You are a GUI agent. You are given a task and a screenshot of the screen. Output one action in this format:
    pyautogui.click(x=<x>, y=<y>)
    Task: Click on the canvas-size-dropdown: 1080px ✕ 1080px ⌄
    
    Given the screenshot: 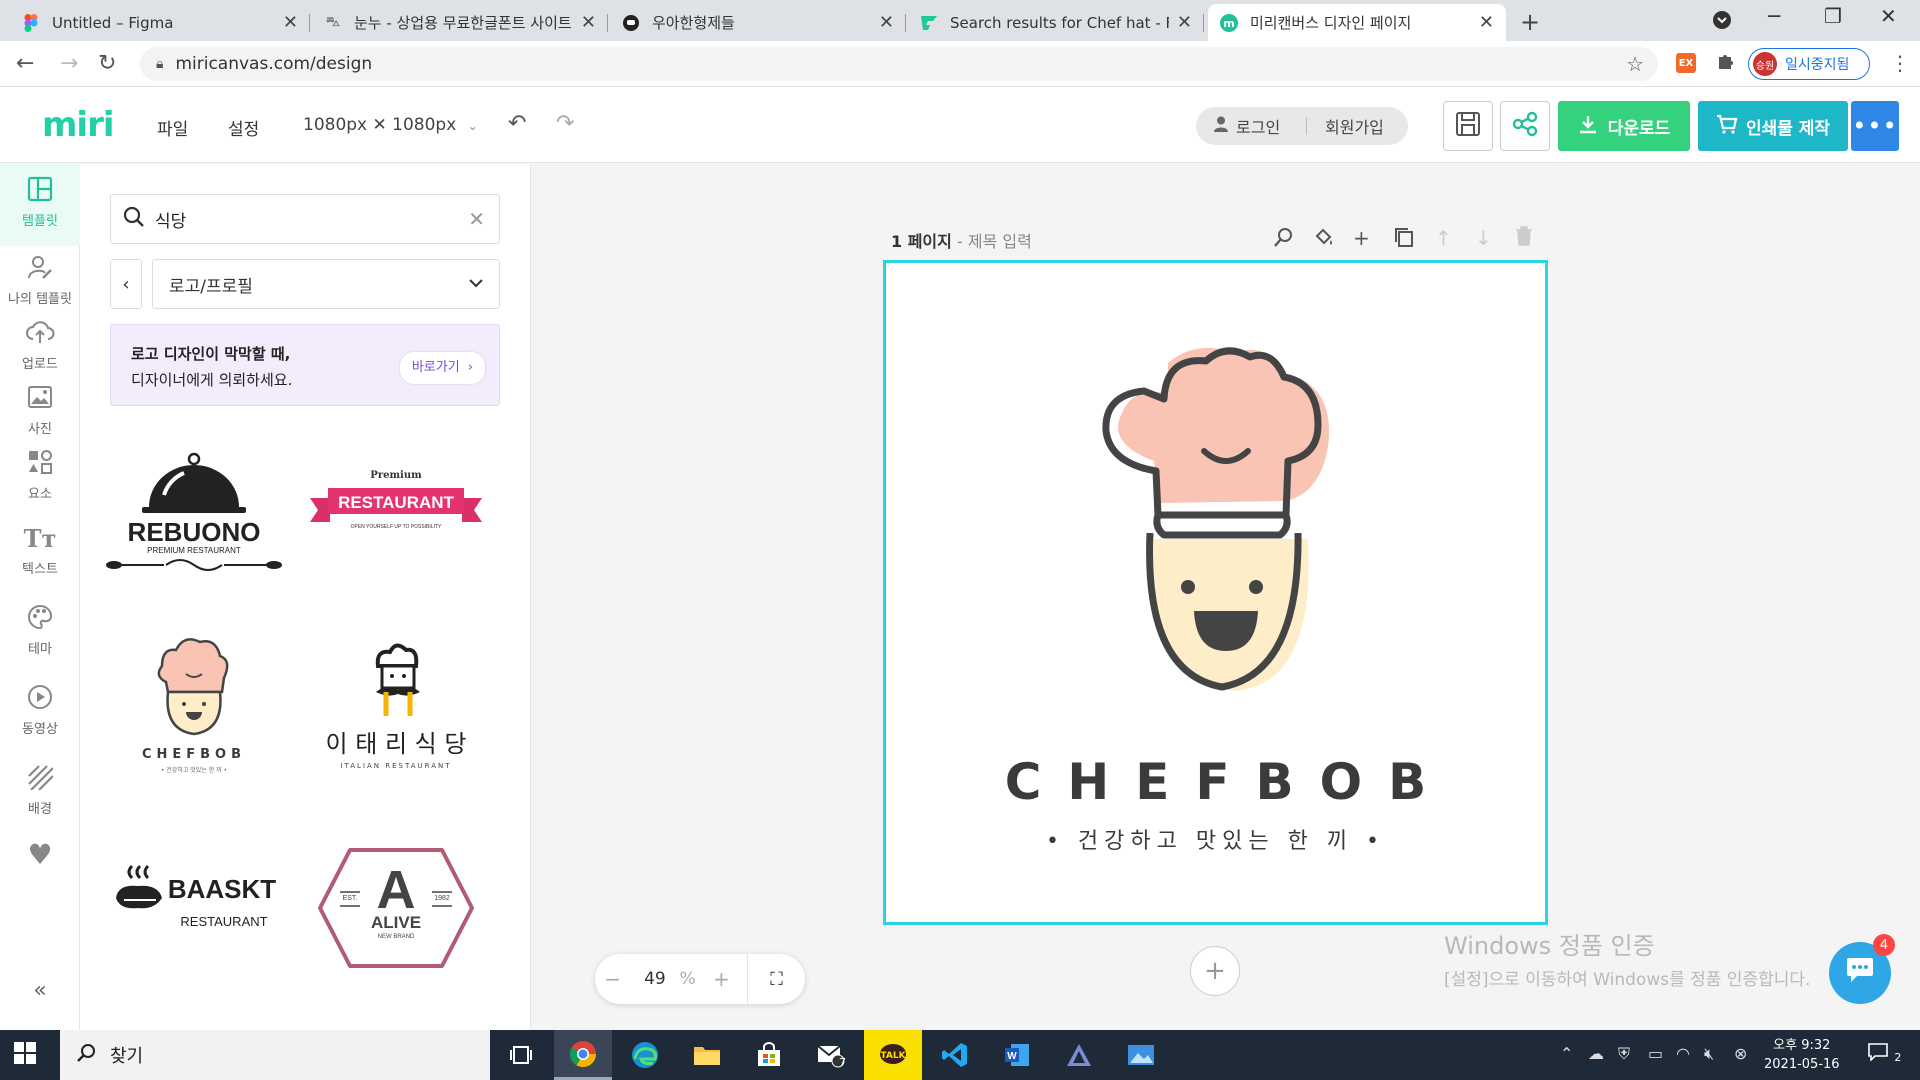 What is the action you would take?
    pyautogui.click(x=390, y=125)
    